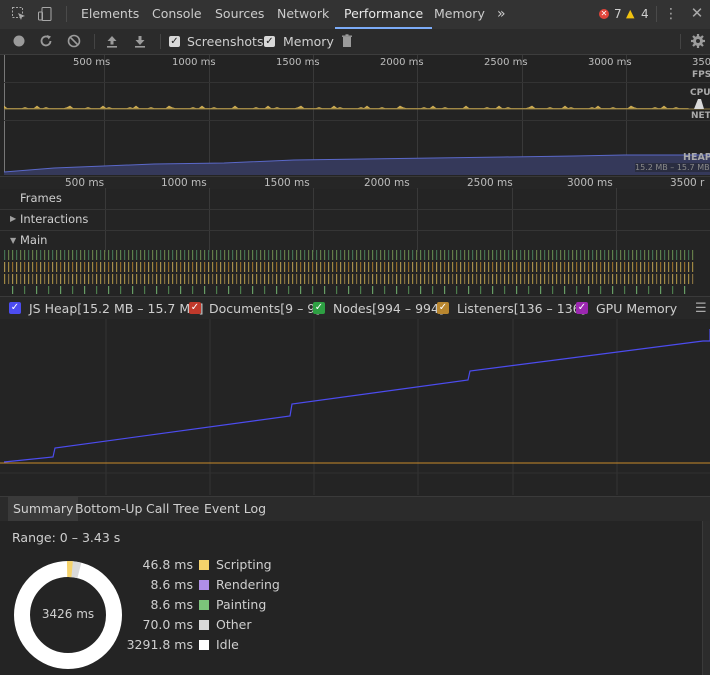 The height and width of the screenshot is (675, 710). I want to click on flame-tick: 1000 ms, so click(184, 183).